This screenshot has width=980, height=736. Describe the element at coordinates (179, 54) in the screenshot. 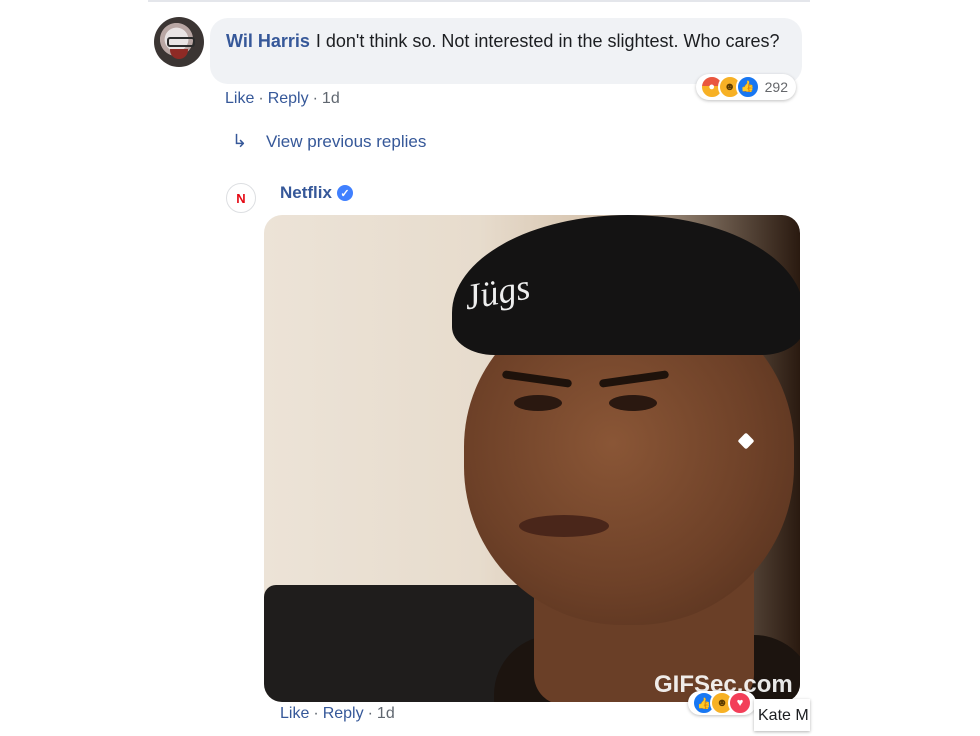

I see `avatar-beard-shape` at that location.